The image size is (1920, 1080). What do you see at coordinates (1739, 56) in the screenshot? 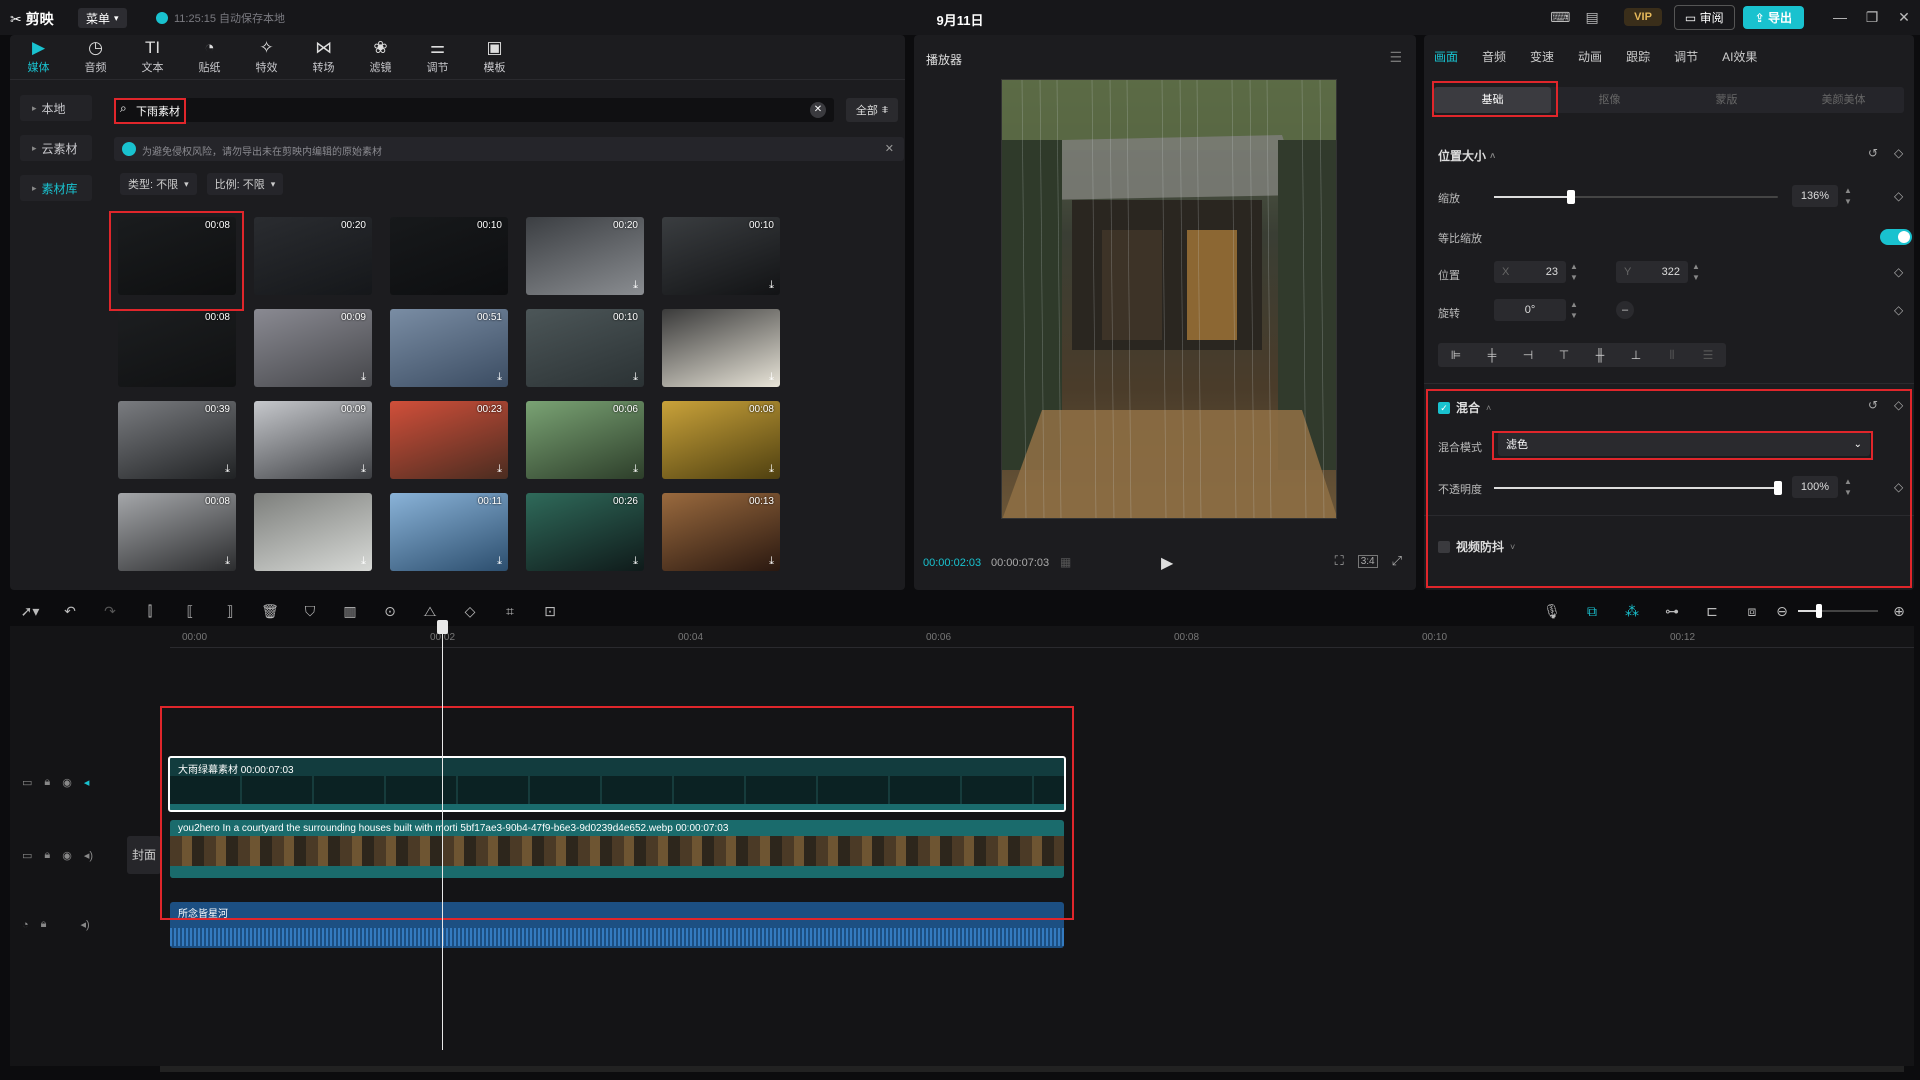
I see `inspector-tab-6: AI效果` at bounding box center [1739, 56].